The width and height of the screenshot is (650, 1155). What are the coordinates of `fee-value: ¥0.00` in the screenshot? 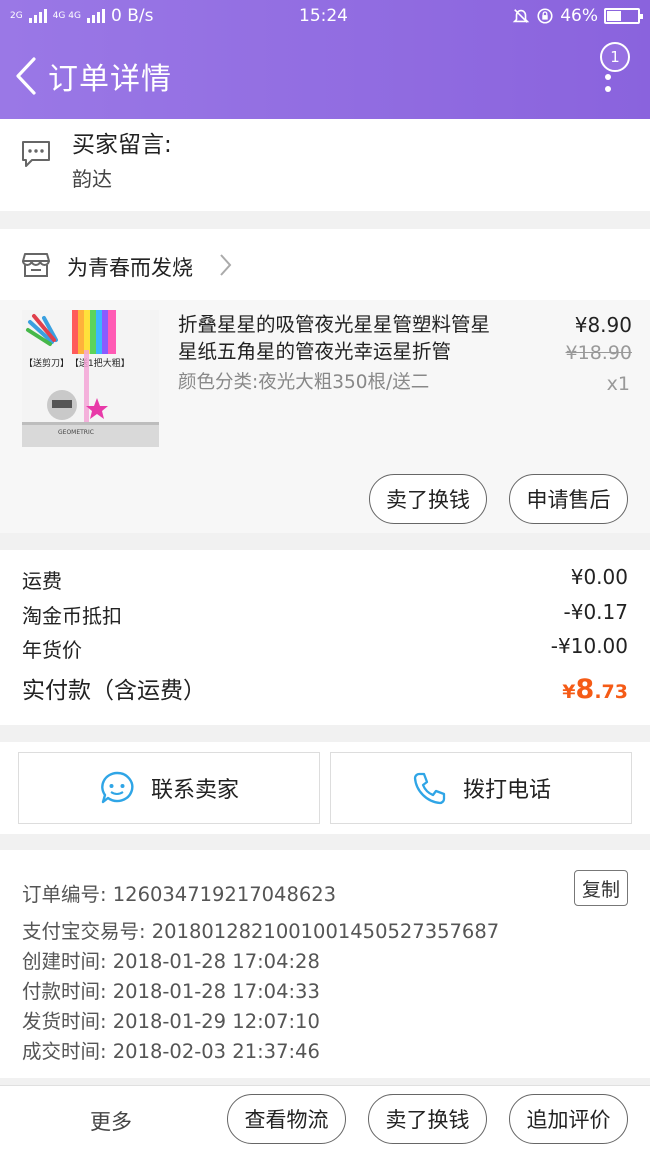 It's located at (599, 577).